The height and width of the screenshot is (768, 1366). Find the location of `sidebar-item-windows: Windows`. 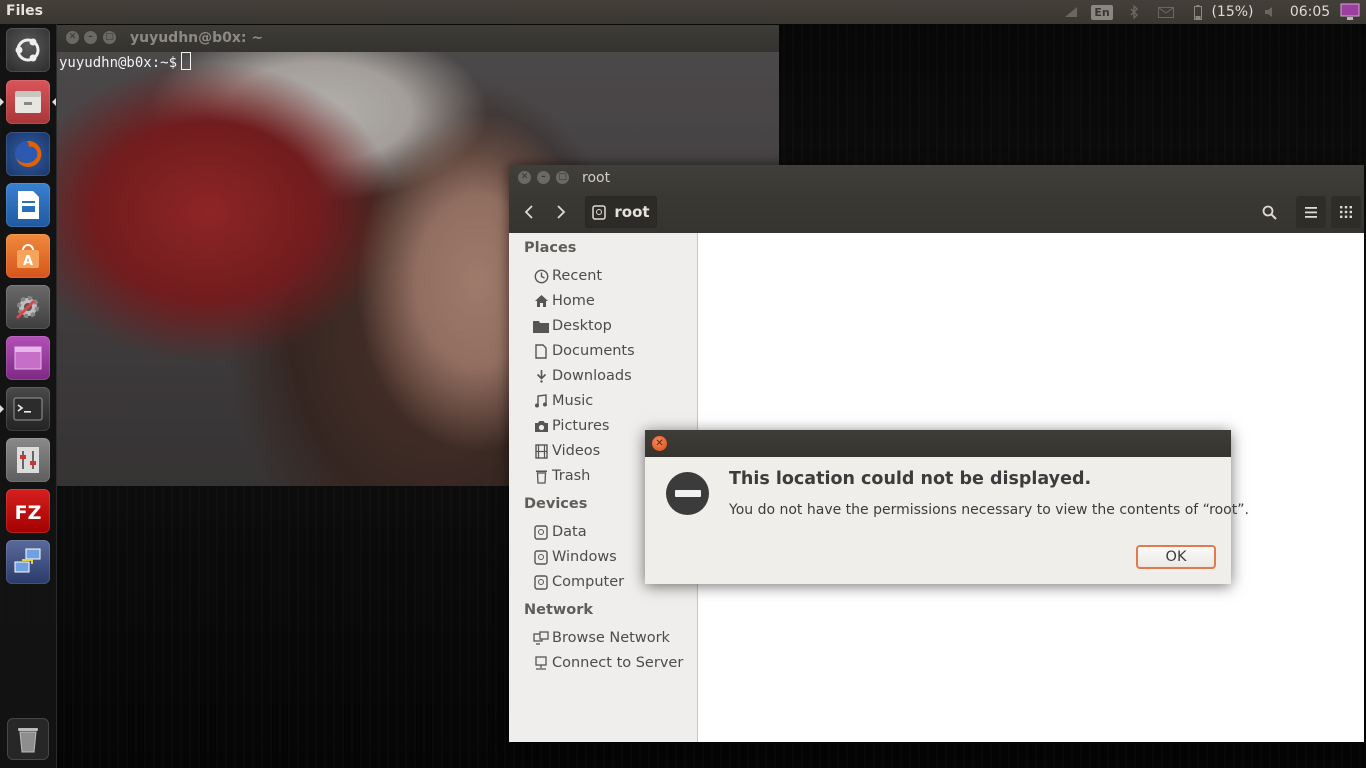

sidebar-item-windows: Windows is located at coordinates (574, 557).